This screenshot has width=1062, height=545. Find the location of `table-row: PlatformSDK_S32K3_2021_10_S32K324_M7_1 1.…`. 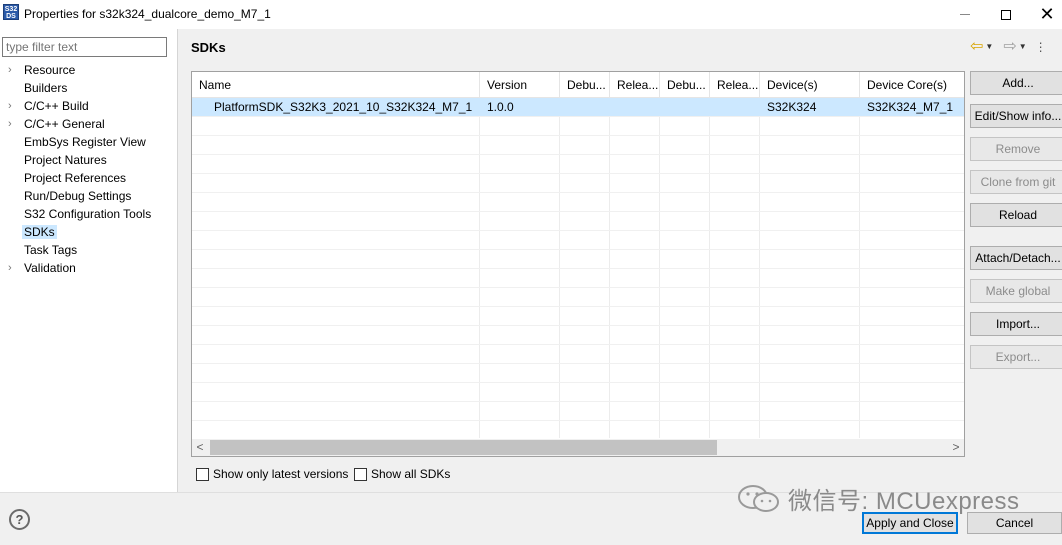

table-row: PlatformSDK_S32K3_2021_10_S32K324_M7_1 1.… is located at coordinates (578, 107).